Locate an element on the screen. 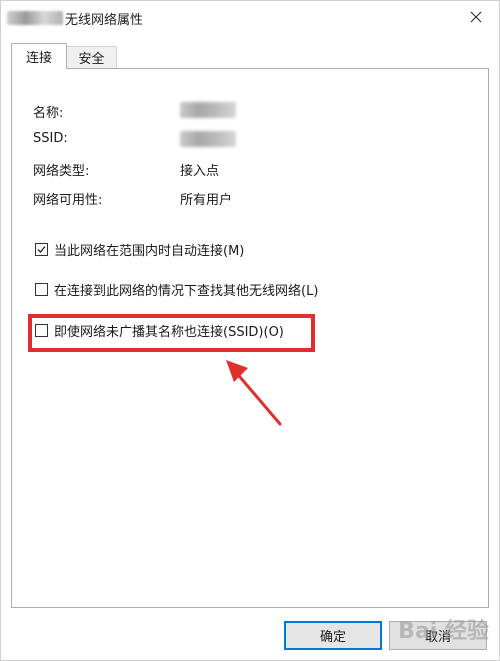 This screenshot has width=500, height=661. highlight-annotation-box is located at coordinates (171, 333).